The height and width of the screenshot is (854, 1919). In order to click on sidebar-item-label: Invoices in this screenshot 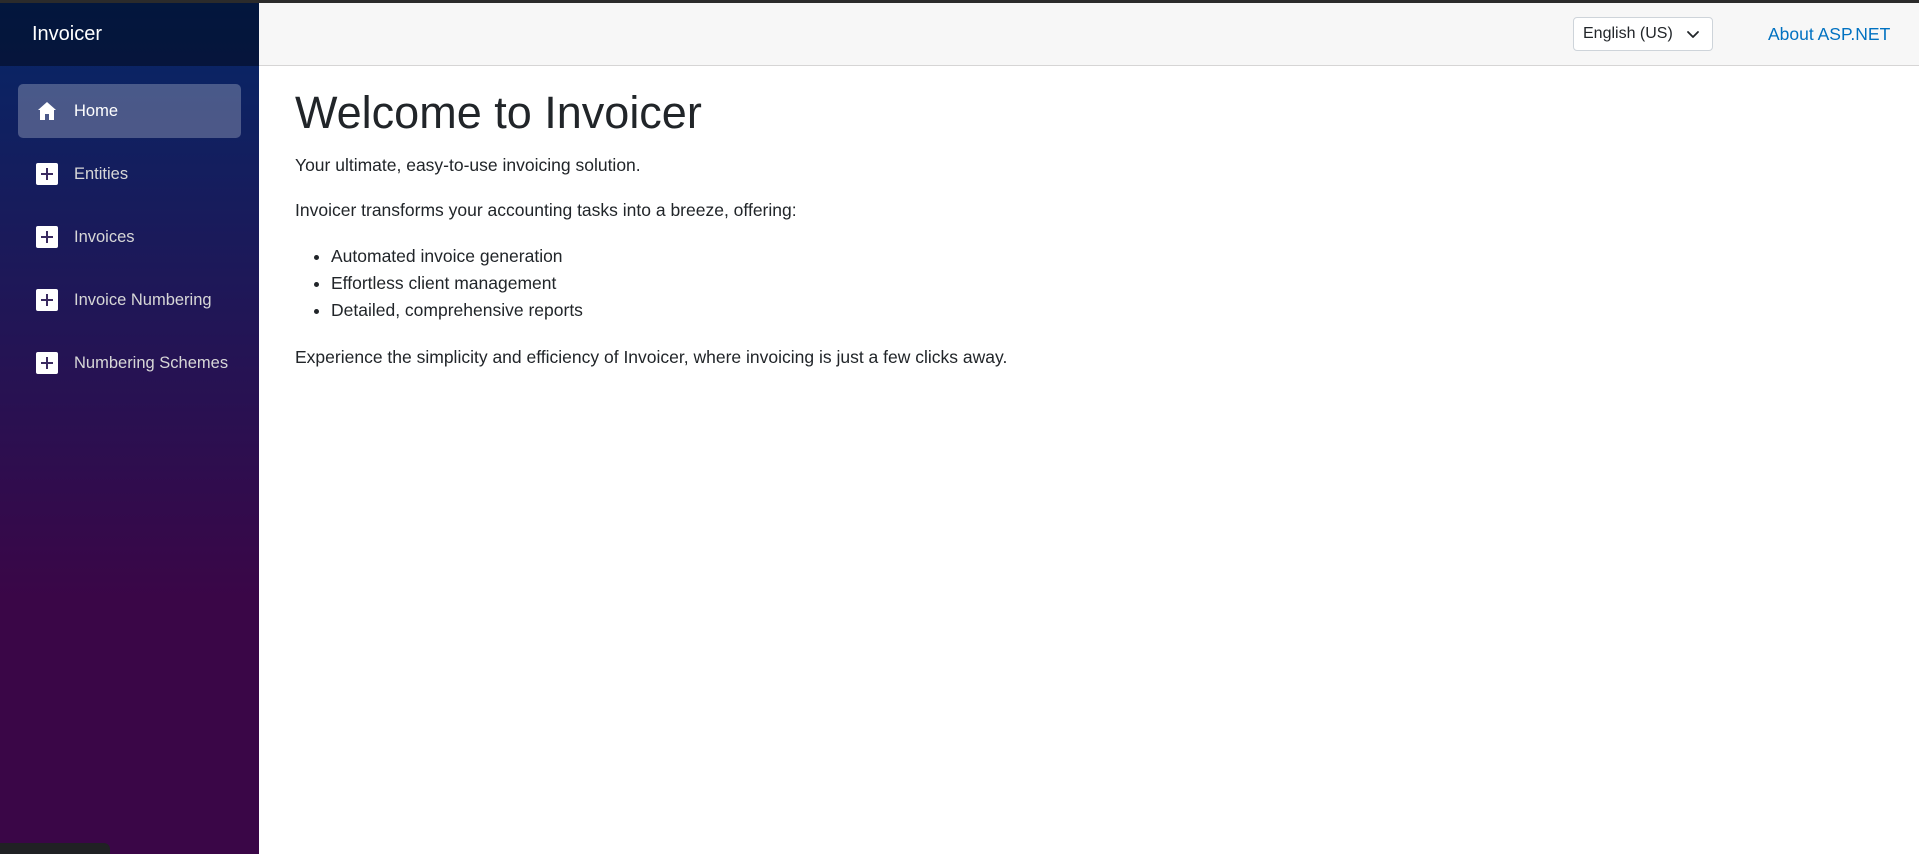, I will do `click(104, 236)`.